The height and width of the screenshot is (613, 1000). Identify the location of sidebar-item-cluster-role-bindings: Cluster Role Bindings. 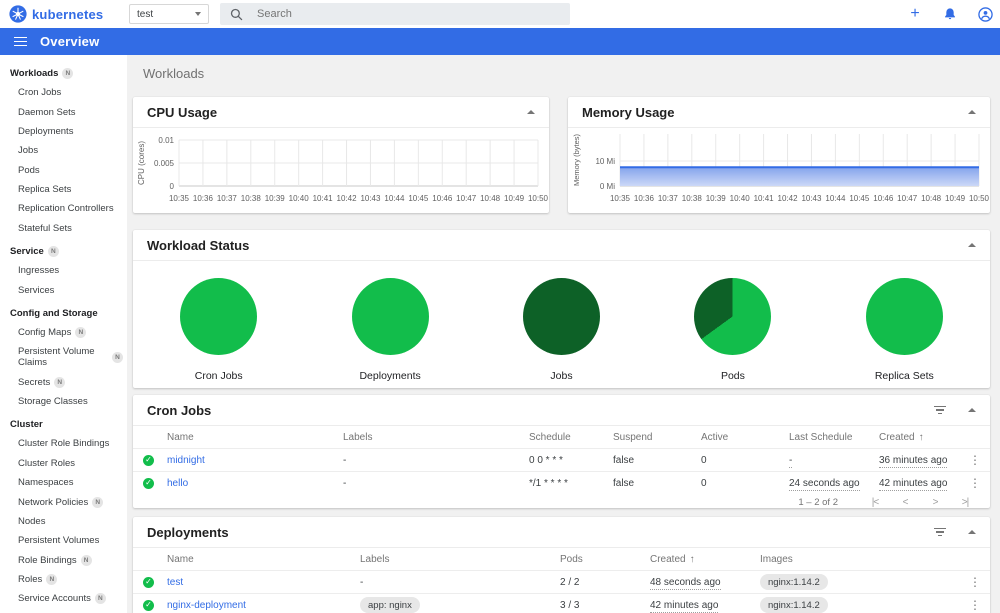
(63, 443).